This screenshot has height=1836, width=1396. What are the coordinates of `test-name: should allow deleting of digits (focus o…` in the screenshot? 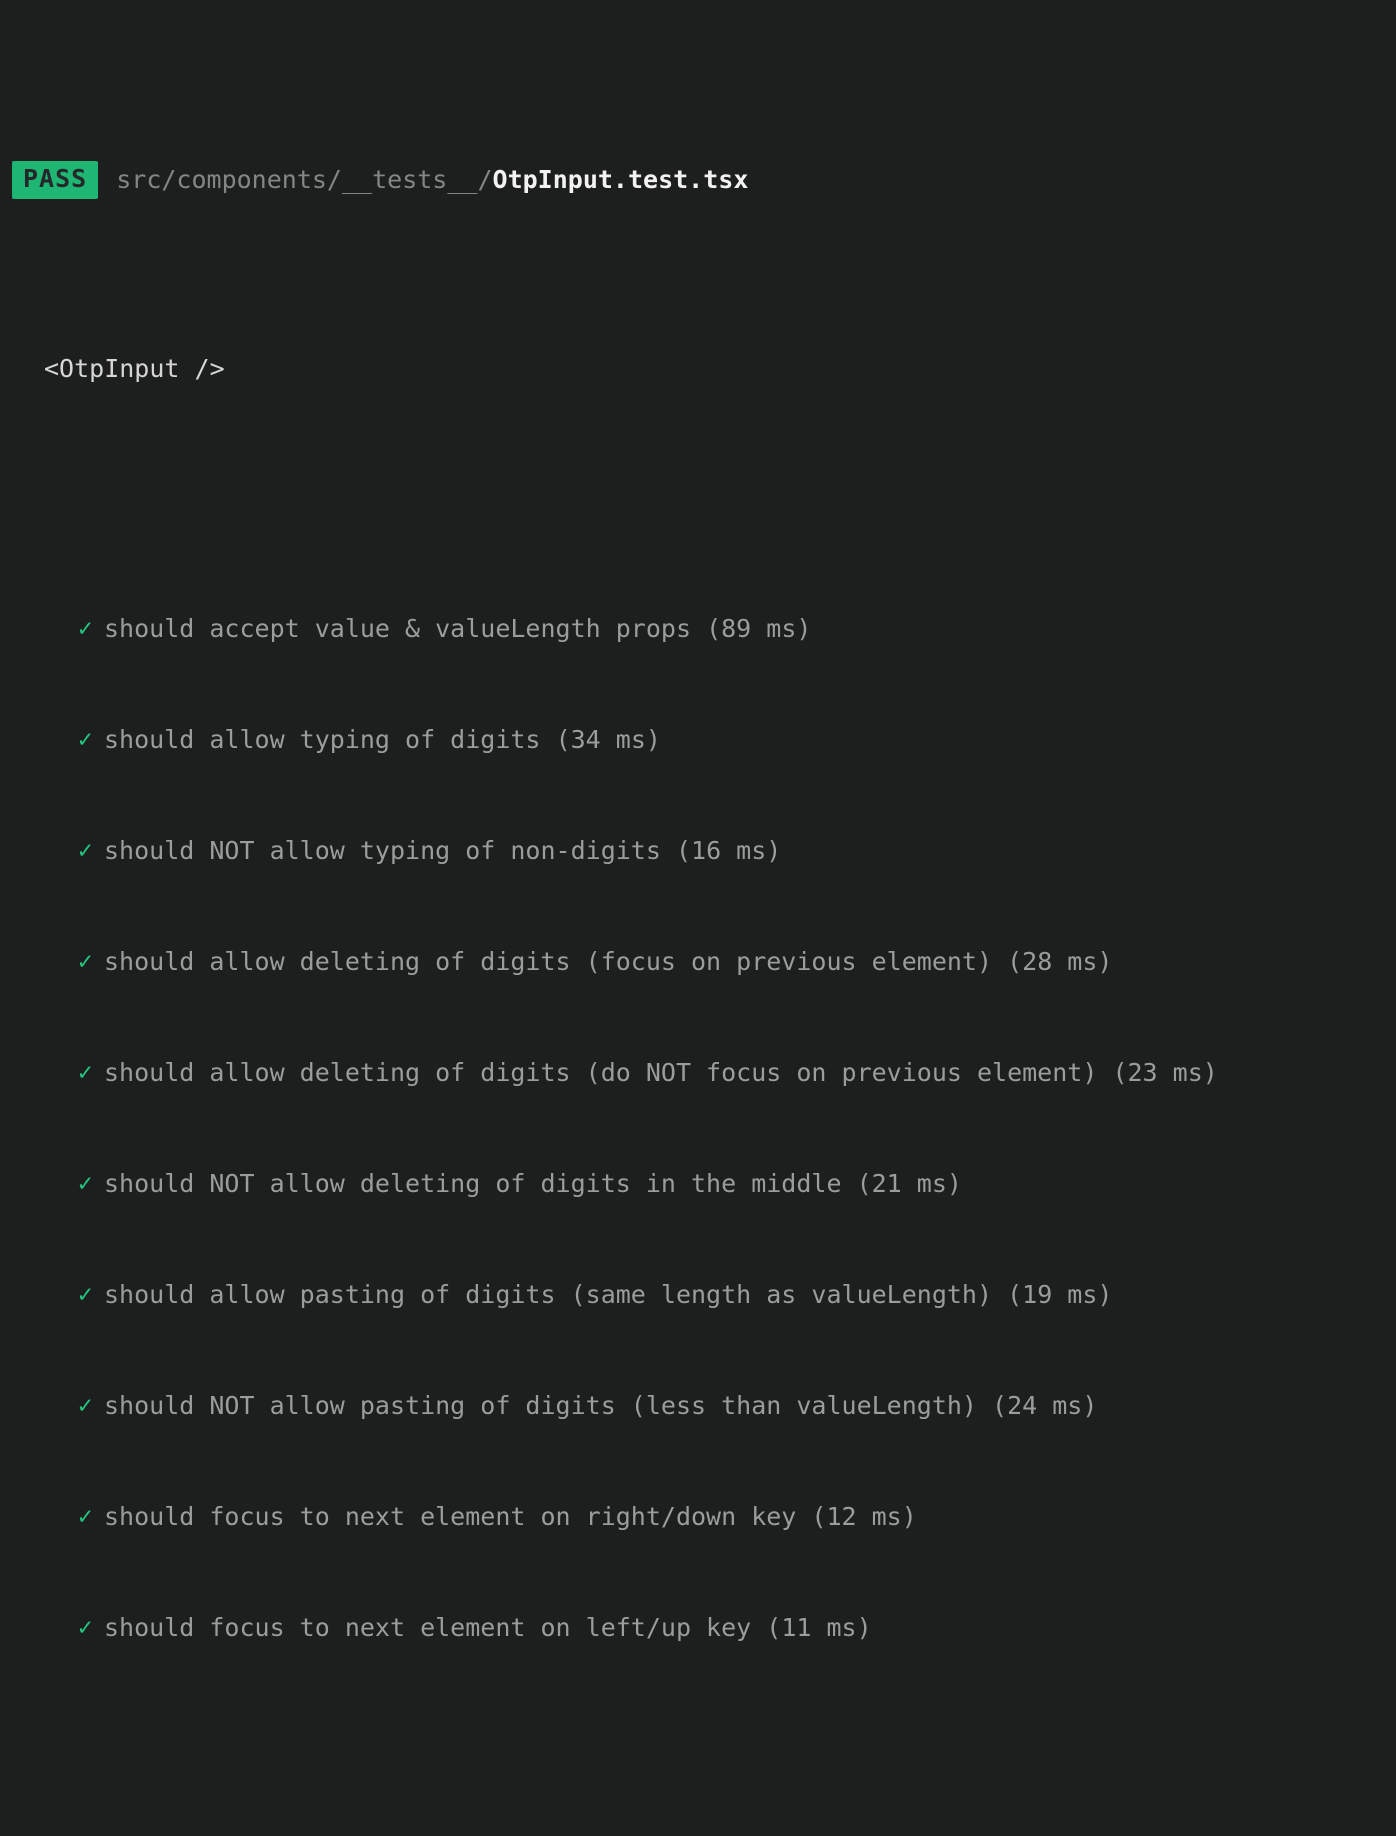 It's located at (608, 961).